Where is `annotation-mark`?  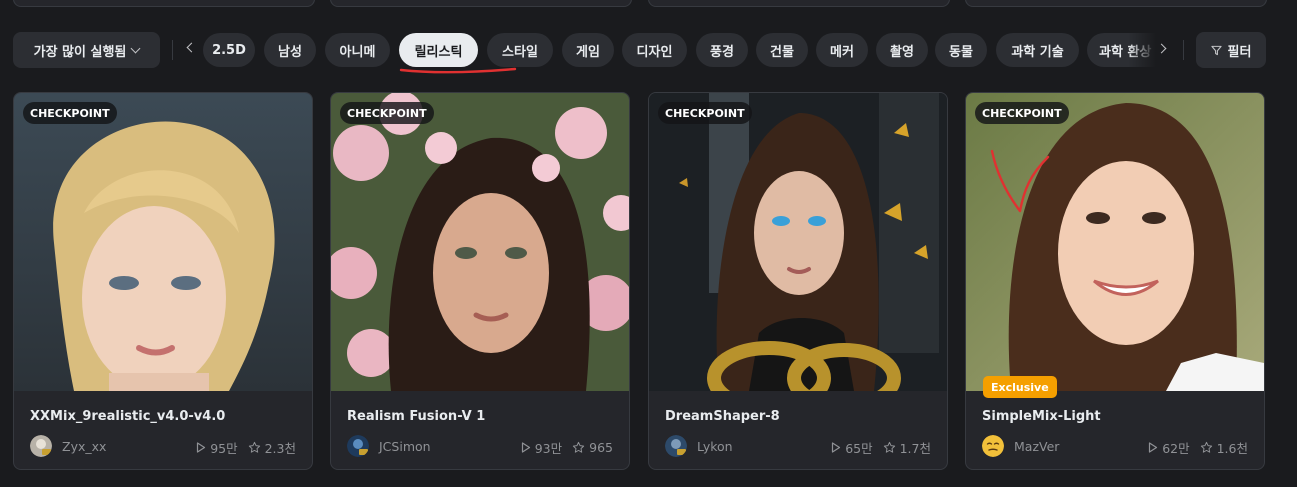
annotation-mark is located at coordinates (1020, 181).